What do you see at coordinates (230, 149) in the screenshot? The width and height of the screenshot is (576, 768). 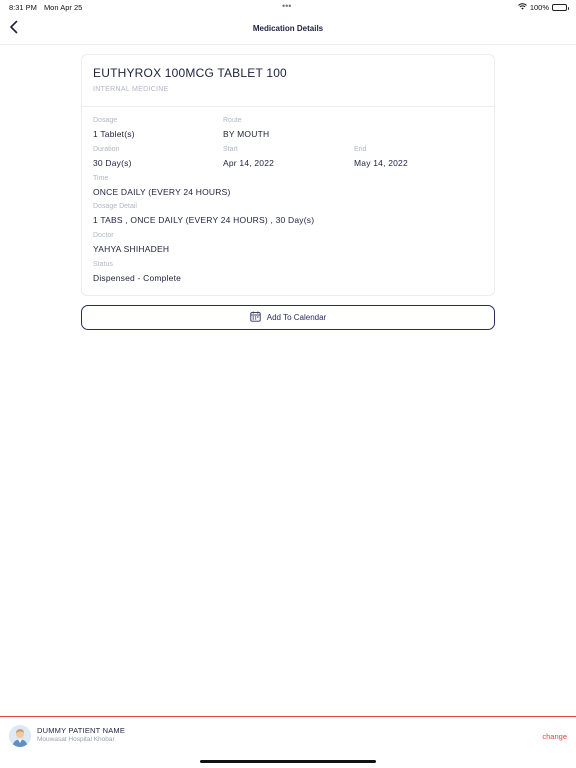 I see `start-label: Start` at bounding box center [230, 149].